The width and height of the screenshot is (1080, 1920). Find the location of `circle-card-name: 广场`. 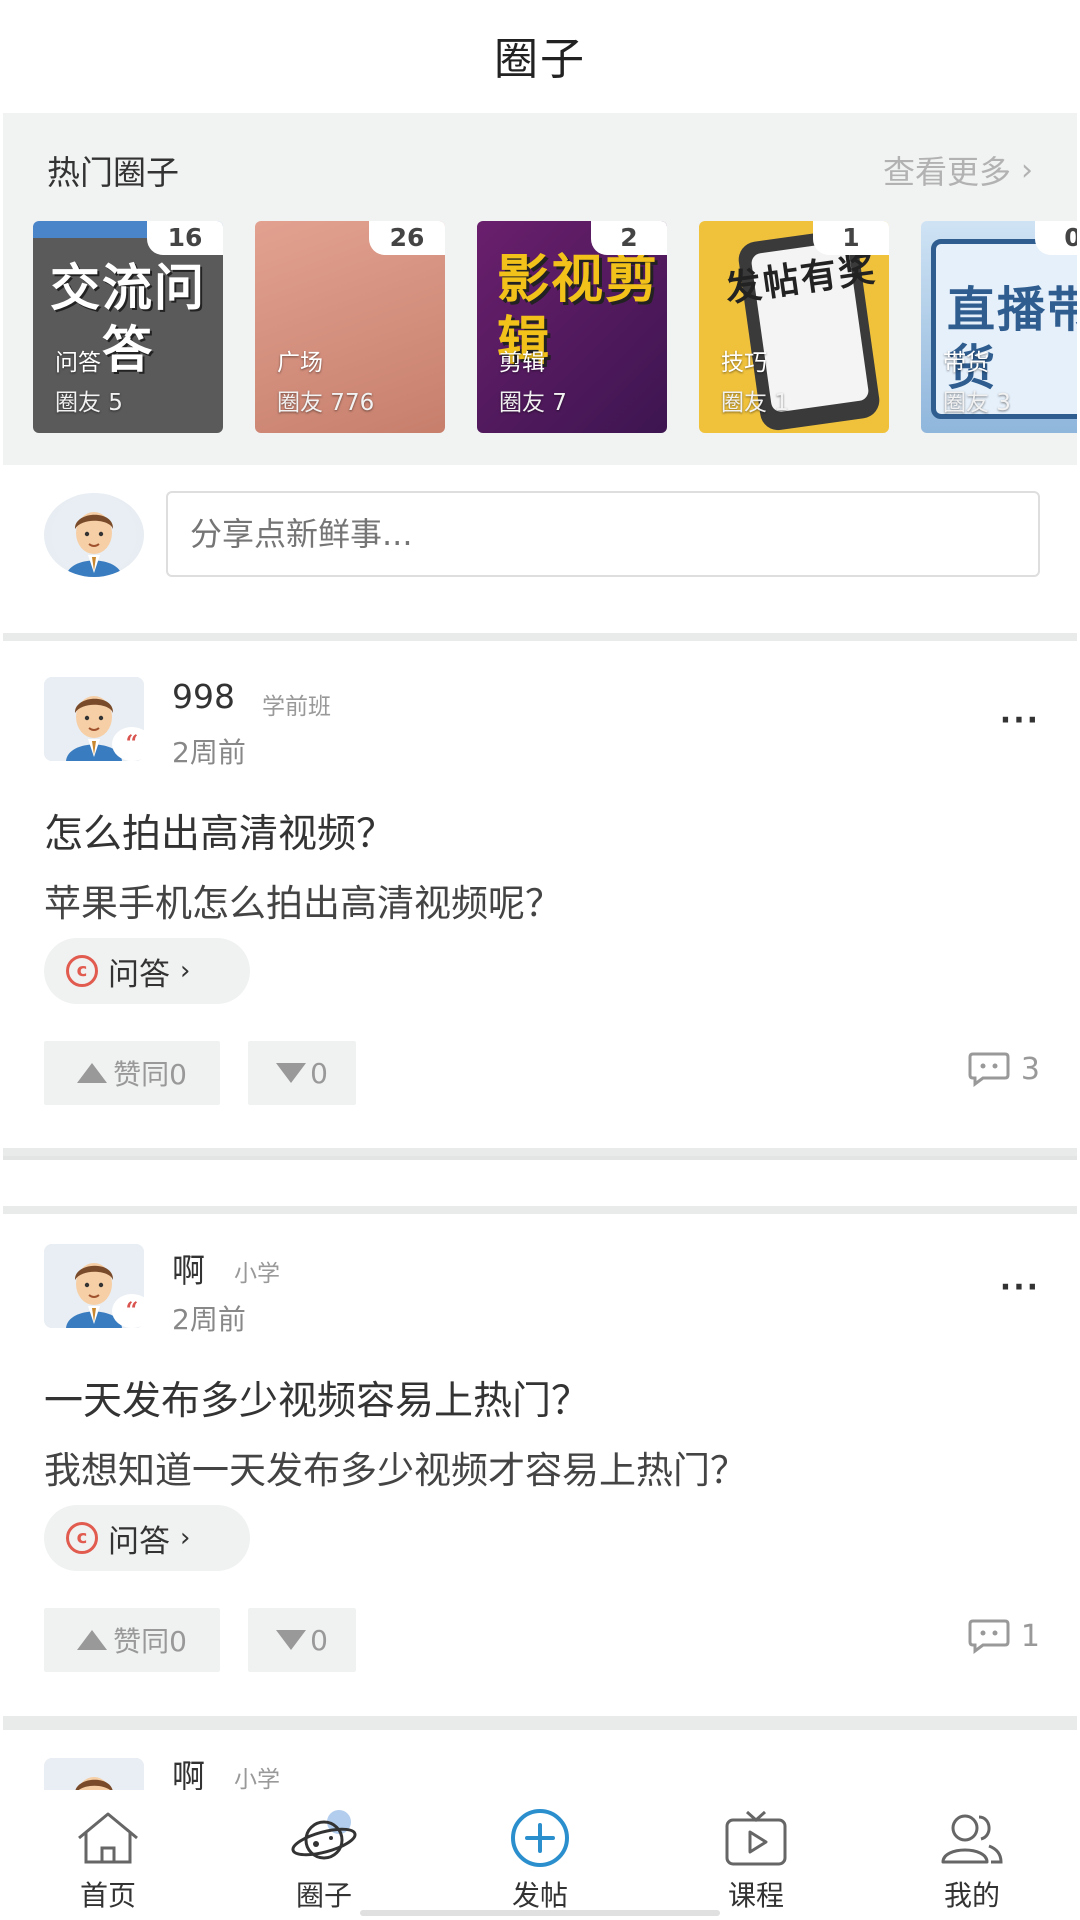

circle-card-name: 广场 is located at coordinates (300, 363).